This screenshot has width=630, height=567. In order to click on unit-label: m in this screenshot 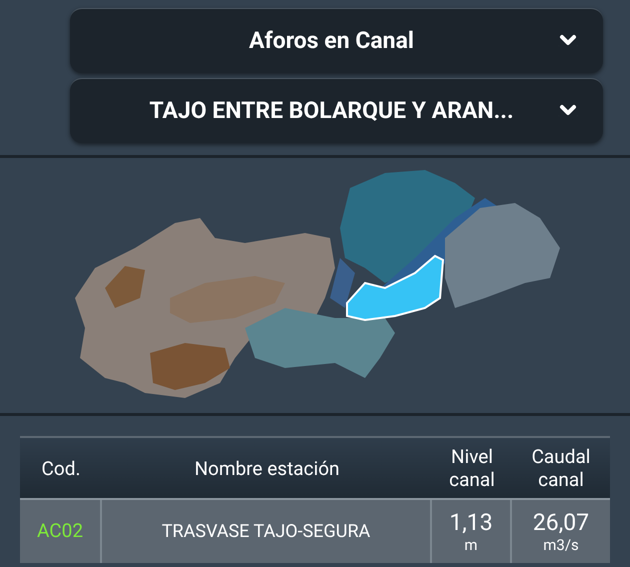, I will do `click(471, 545)`.